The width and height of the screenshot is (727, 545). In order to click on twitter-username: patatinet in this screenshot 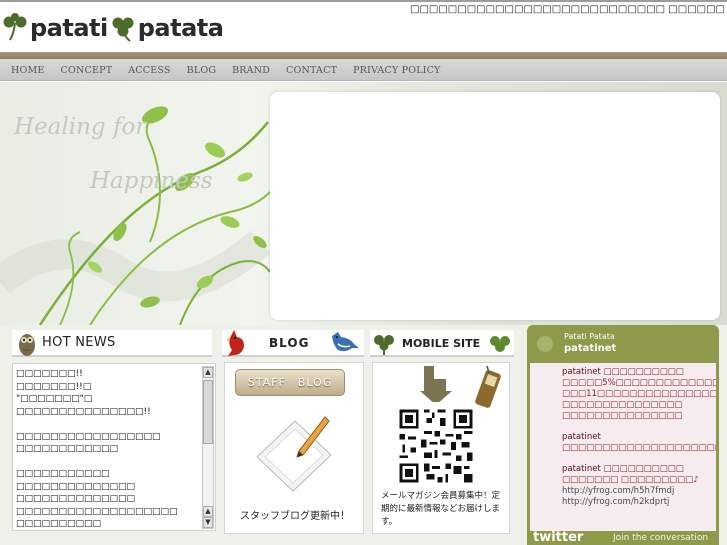, I will do `click(590, 348)`.